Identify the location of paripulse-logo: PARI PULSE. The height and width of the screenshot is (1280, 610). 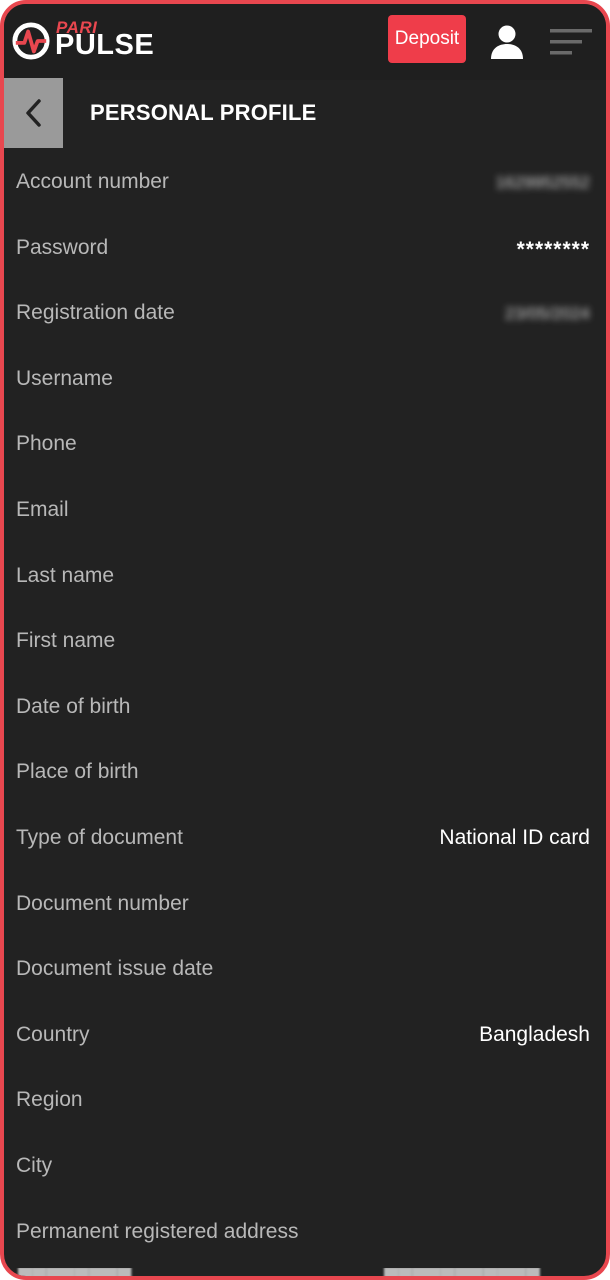
(92, 41).